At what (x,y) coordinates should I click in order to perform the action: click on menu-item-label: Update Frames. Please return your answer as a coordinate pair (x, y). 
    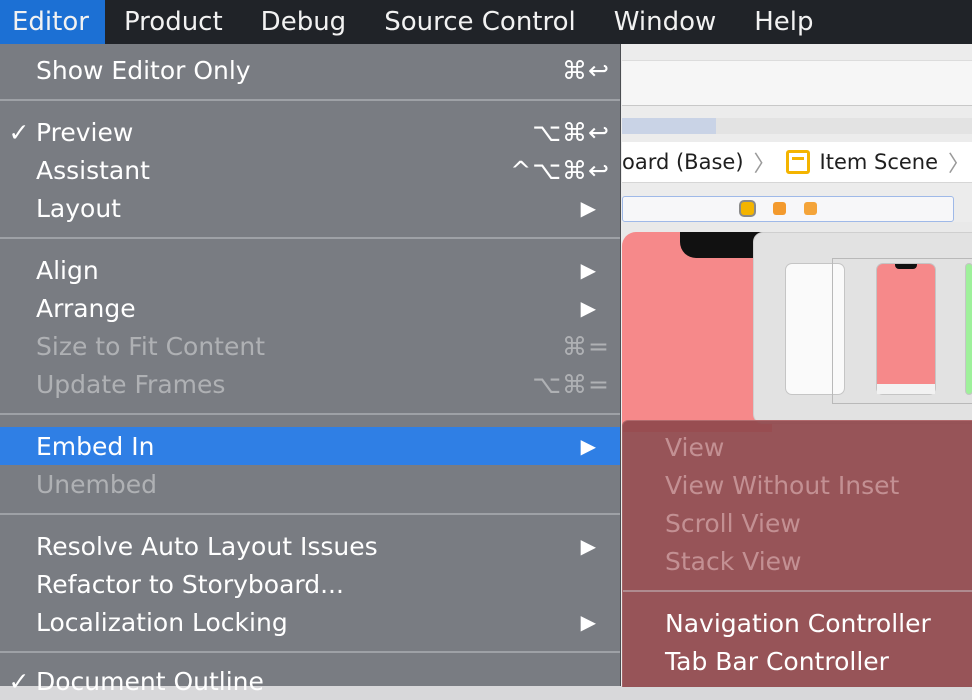
    Looking at the image, I should click on (131, 384).